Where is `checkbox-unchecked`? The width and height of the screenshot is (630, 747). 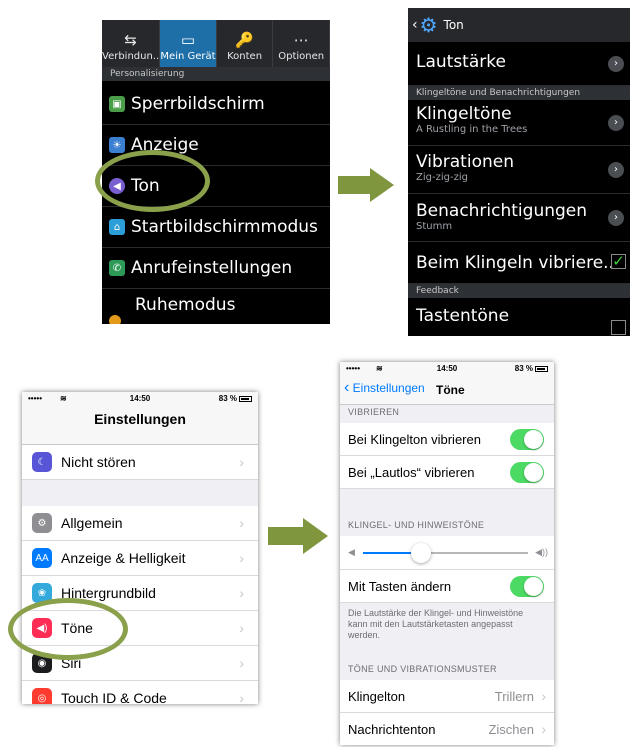 checkbox-unchecked is located at coordinates (618, 327).